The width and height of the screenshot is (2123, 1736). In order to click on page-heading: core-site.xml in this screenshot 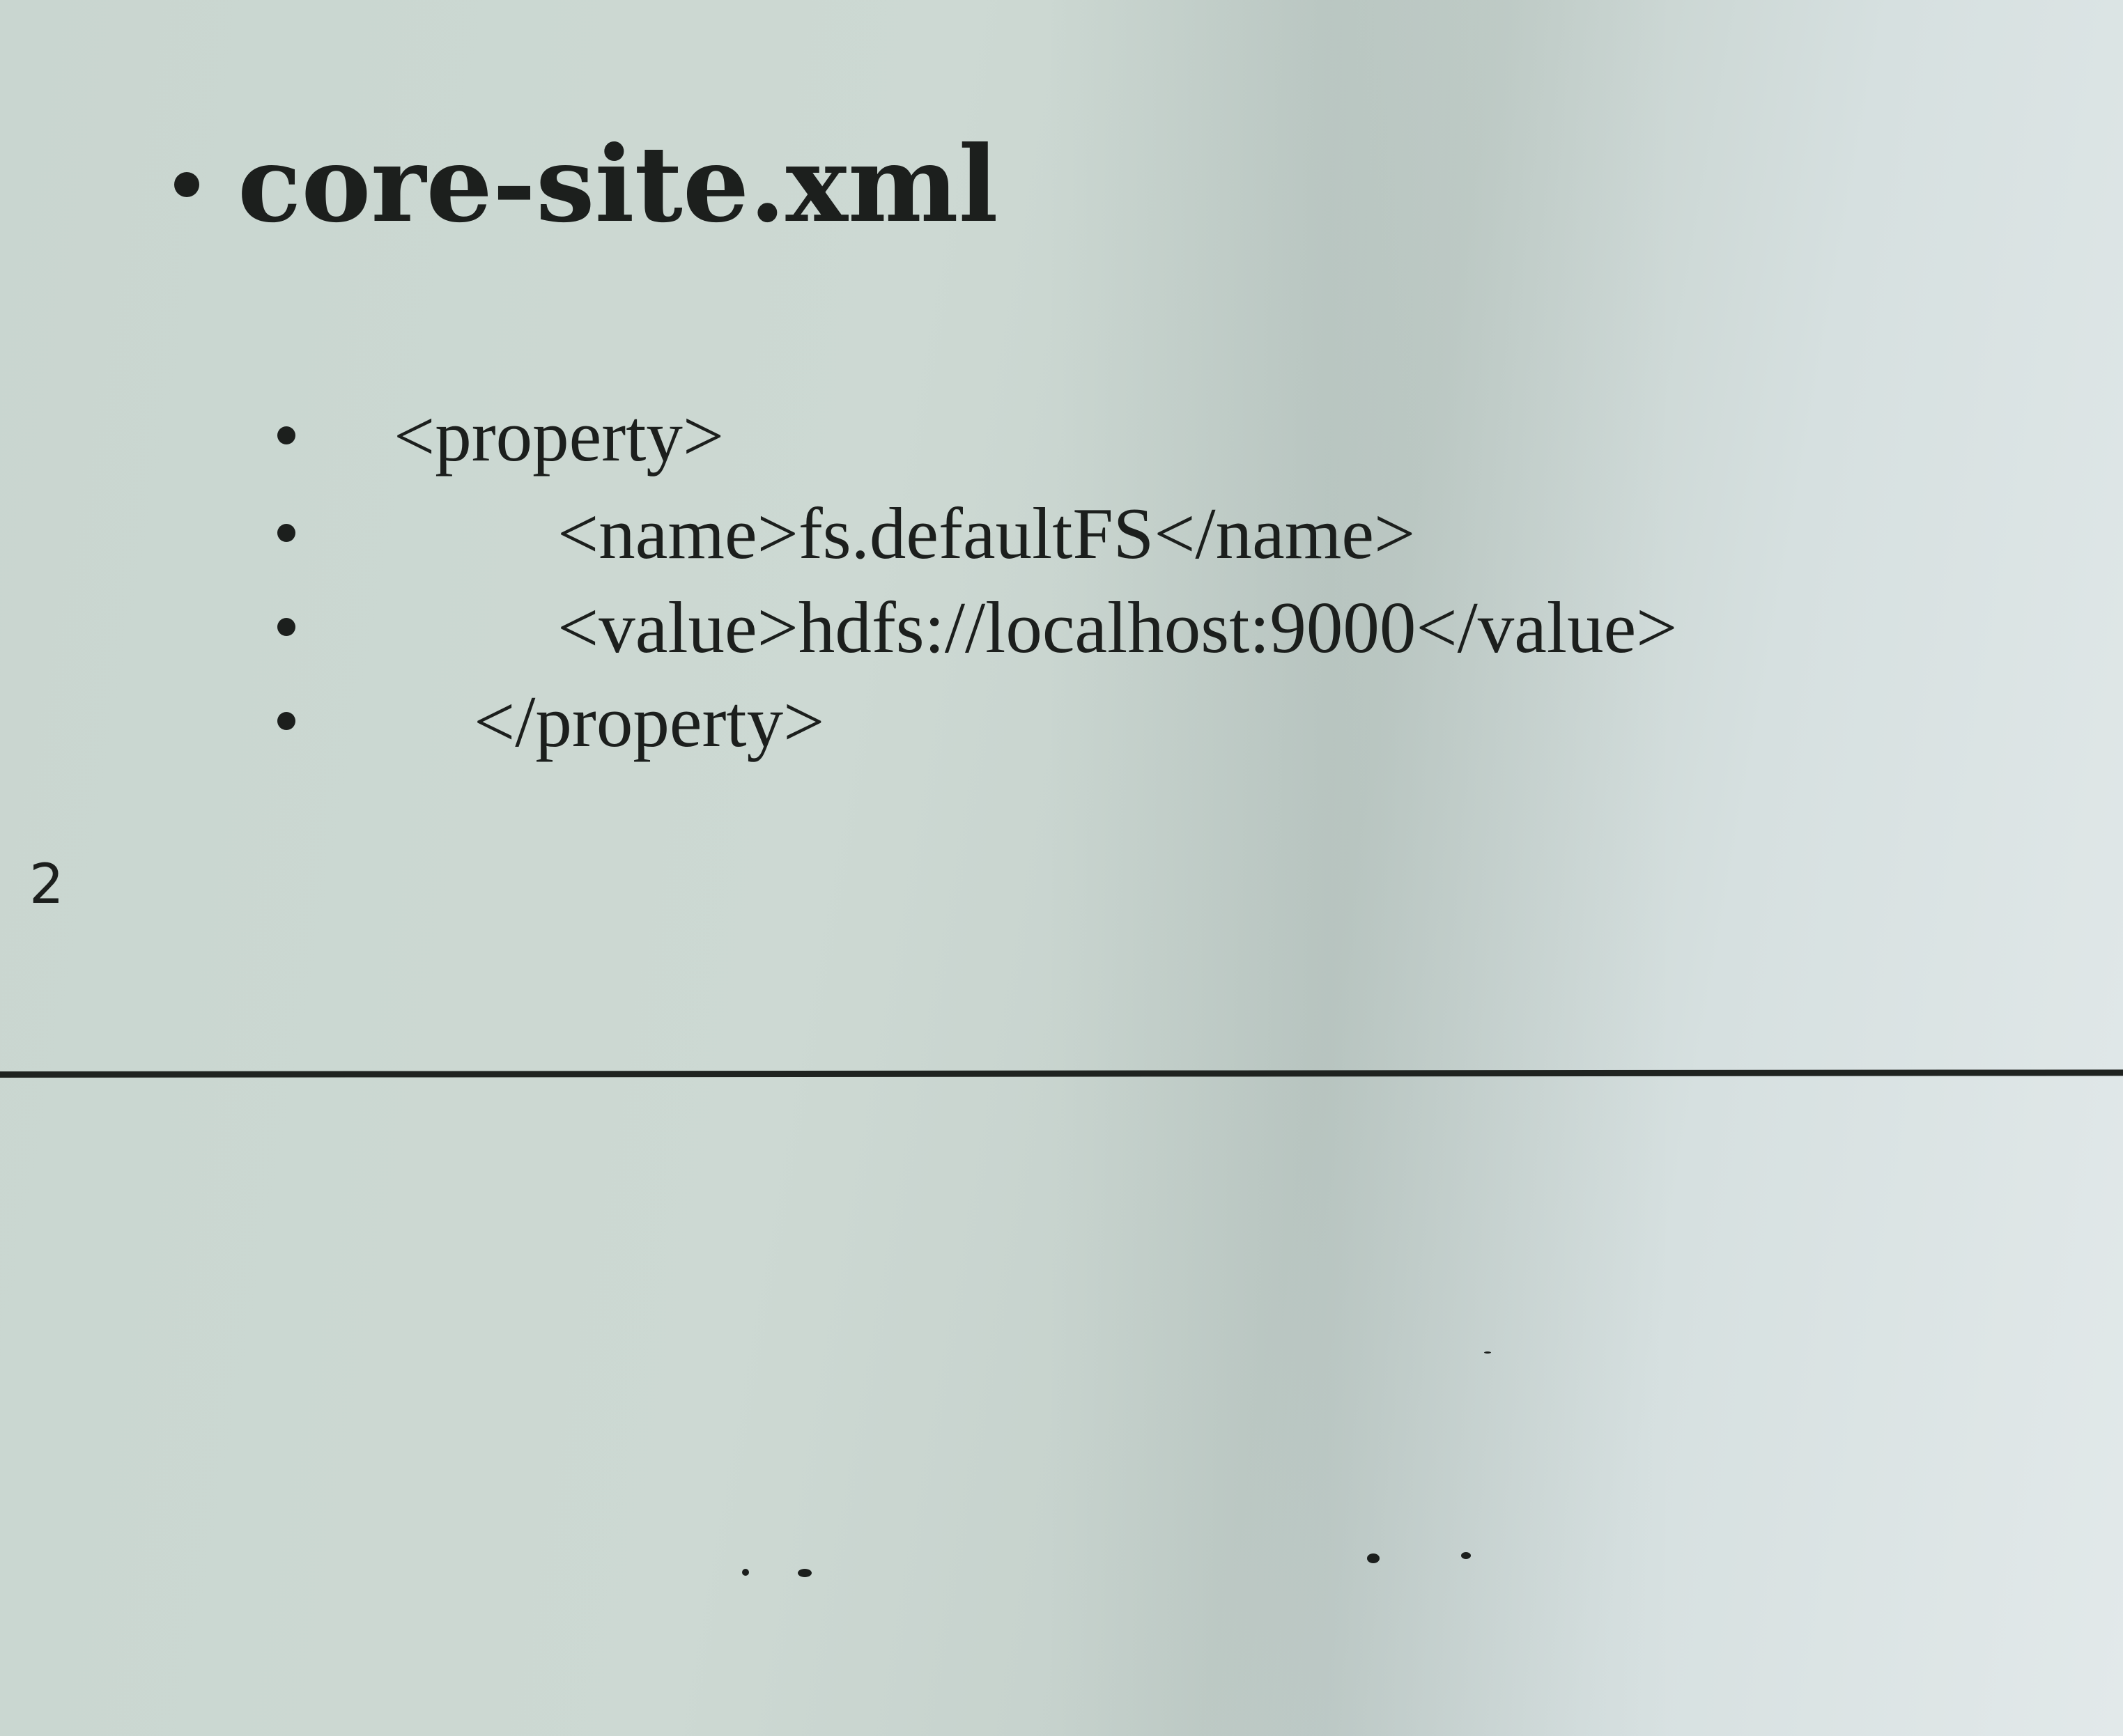, I will do `click(618, 185)`.